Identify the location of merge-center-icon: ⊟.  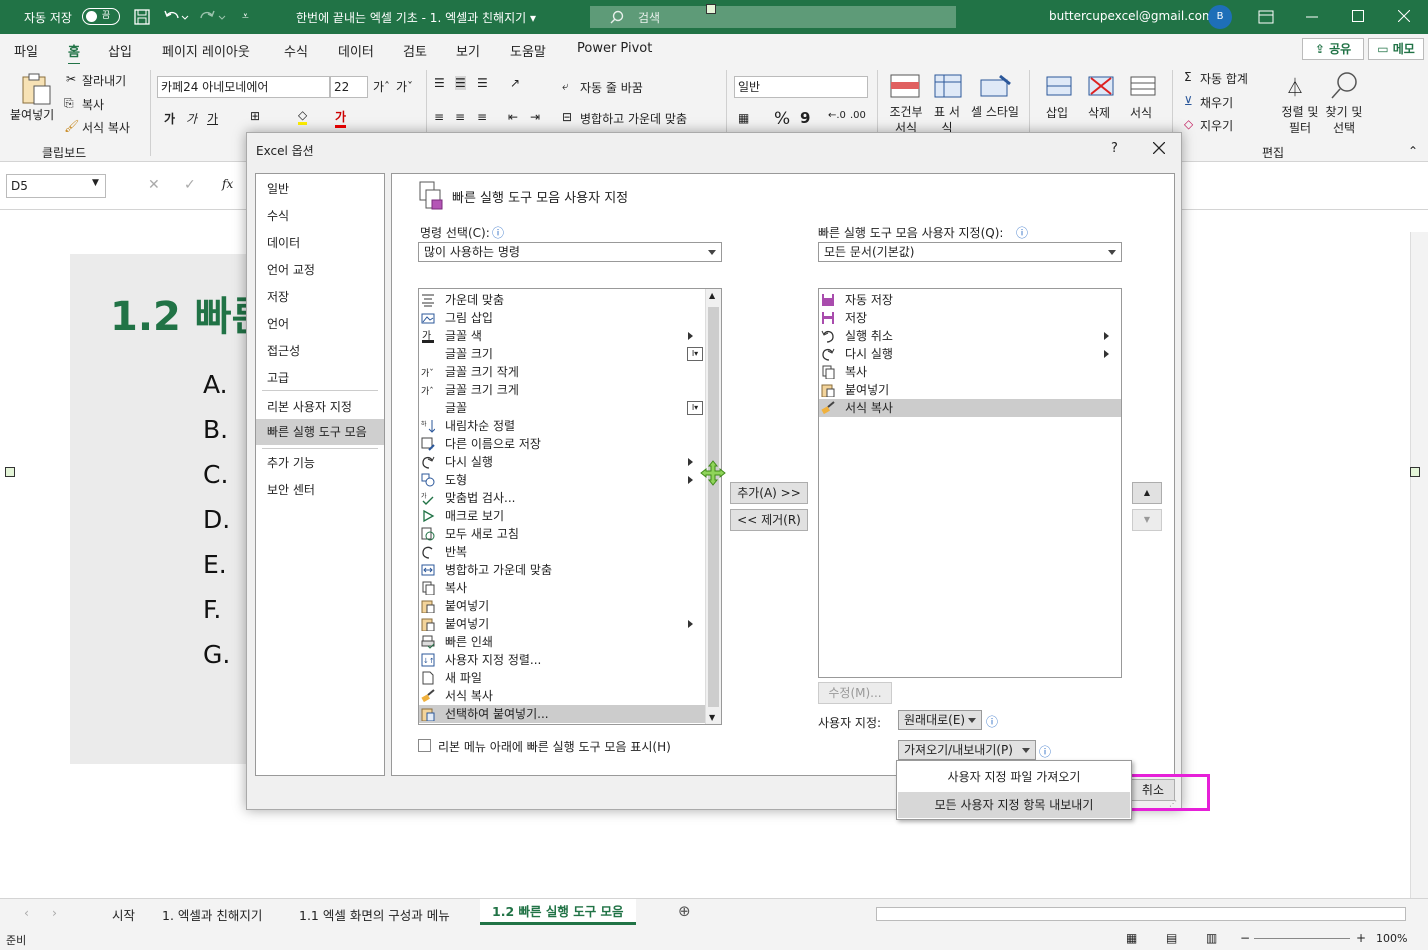
(567, 117).